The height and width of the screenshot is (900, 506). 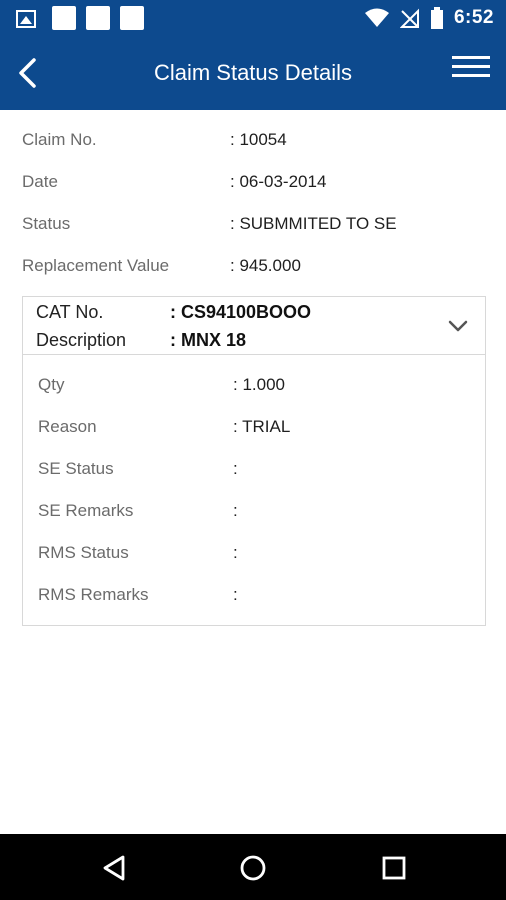 I want to click on menu-button, so click(x=471, y=71).